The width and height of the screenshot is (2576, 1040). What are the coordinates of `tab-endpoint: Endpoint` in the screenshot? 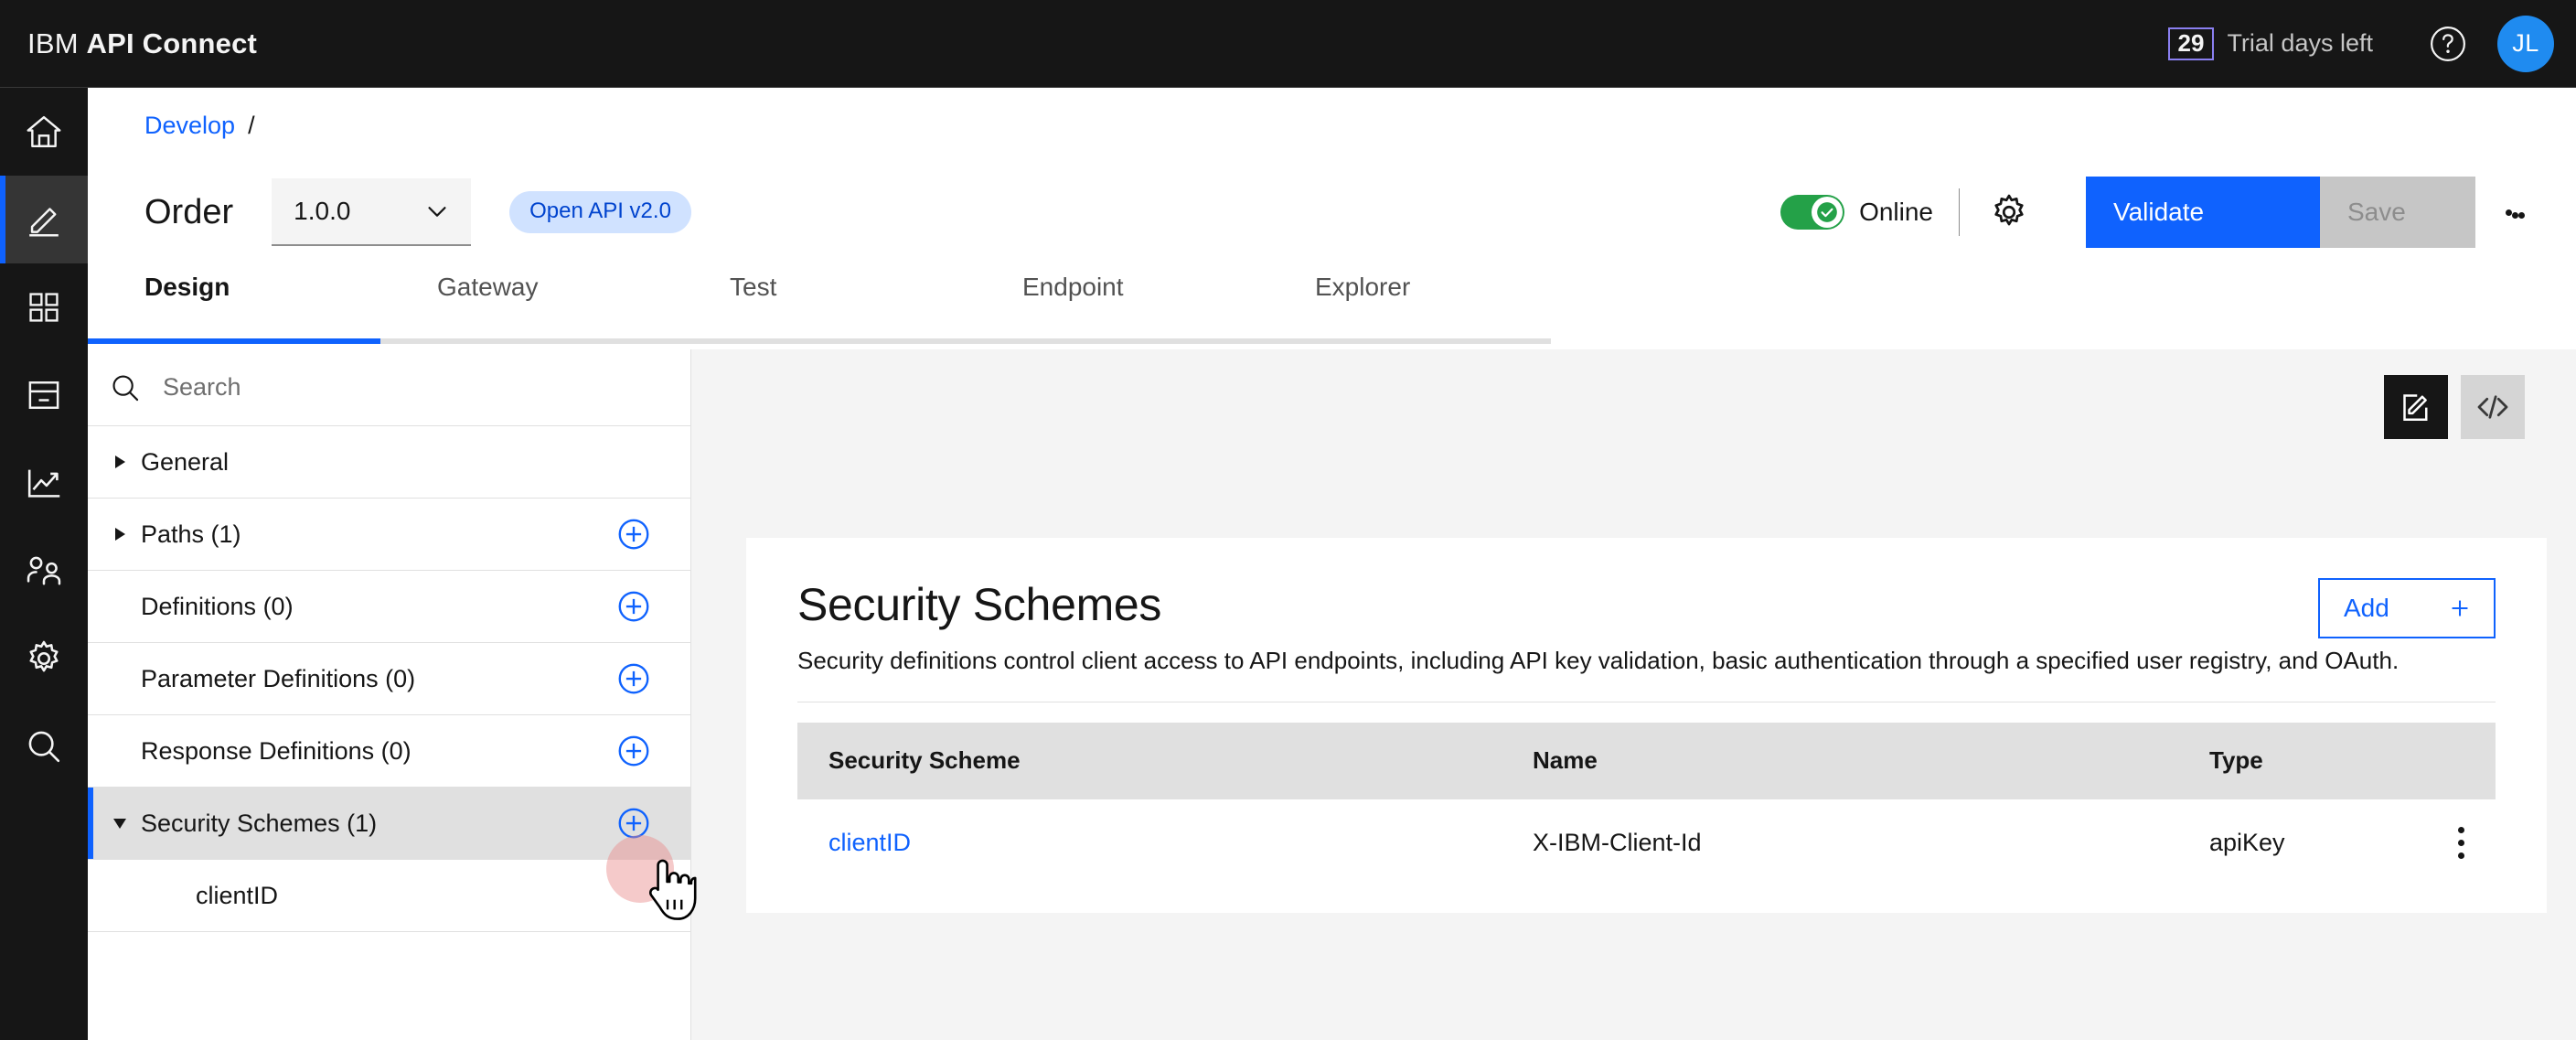 It's located at (1112, 307).